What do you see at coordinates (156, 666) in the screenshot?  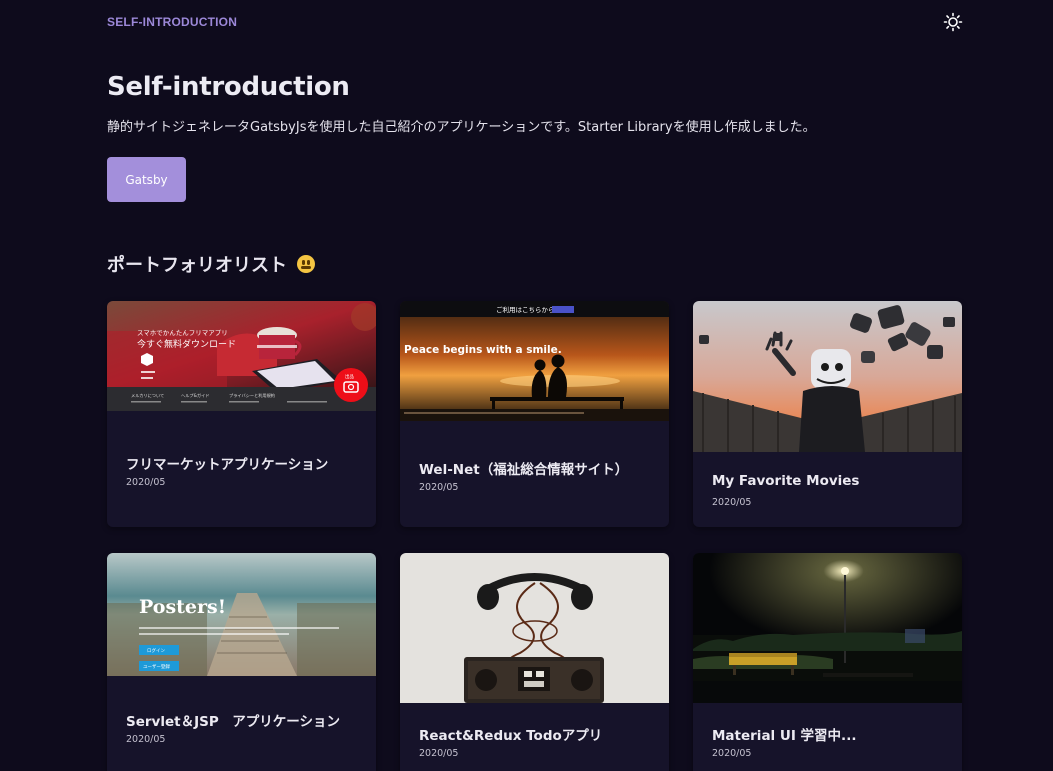 I see `posters-btn-2: ユーザー登録` at bounding box center [156, 666].